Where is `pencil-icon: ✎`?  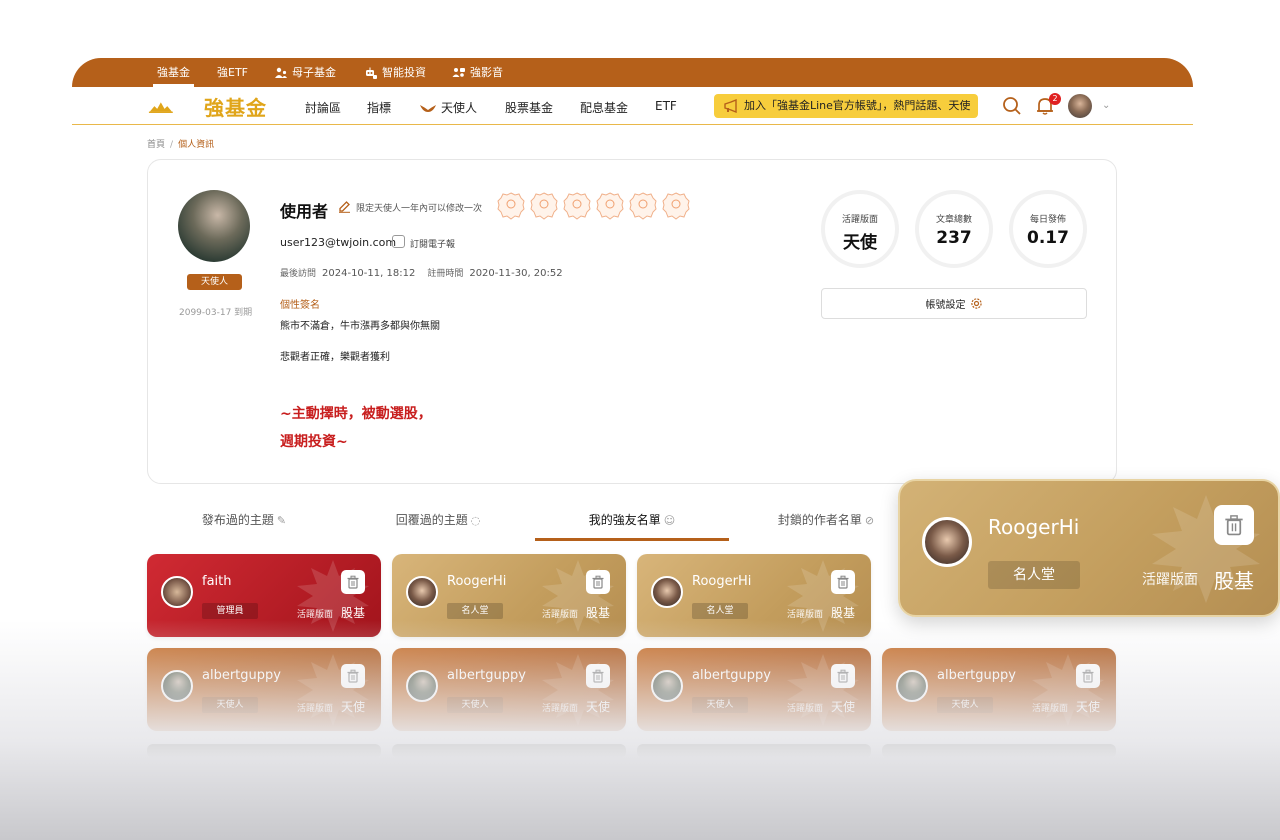 pencil-icon: ✎ is located at coordinates (281, 520).